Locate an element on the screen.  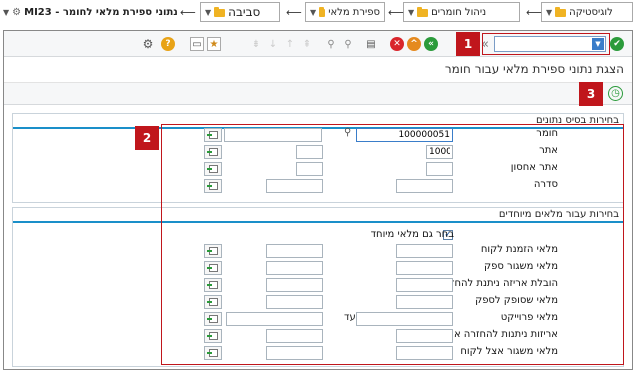
new-session-icon: ★ is located at coordinates (214, 44).